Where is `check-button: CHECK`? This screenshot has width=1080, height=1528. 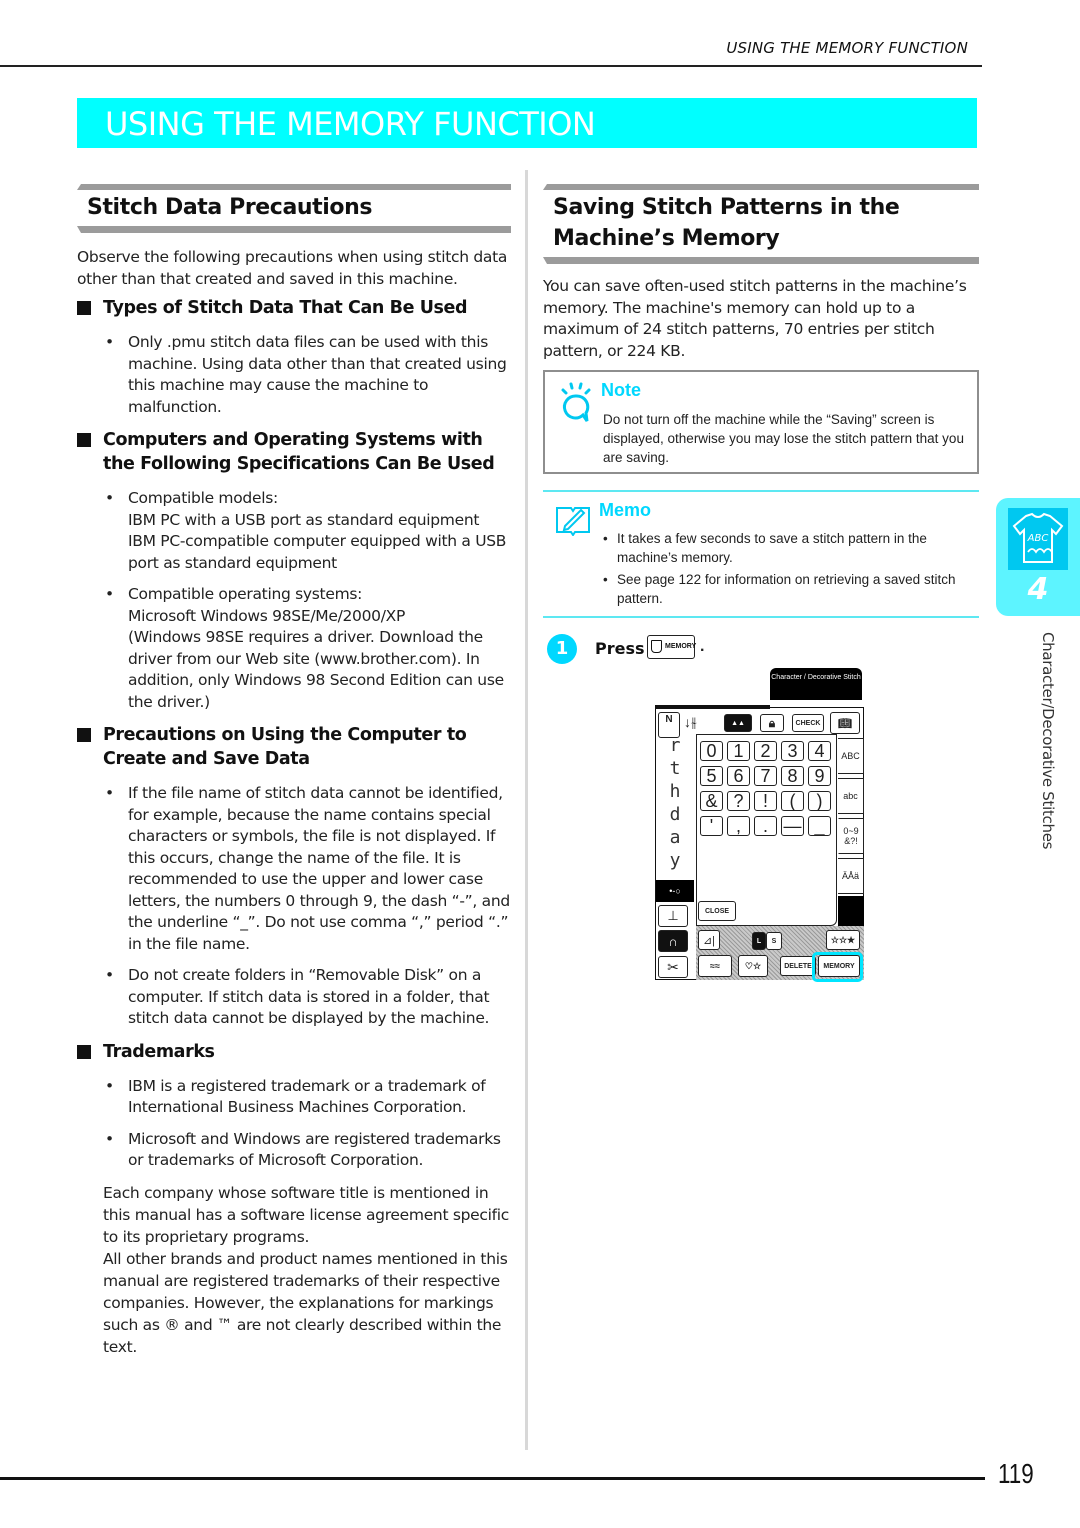 check-button: CHECK is located at coordinates (808, 723).